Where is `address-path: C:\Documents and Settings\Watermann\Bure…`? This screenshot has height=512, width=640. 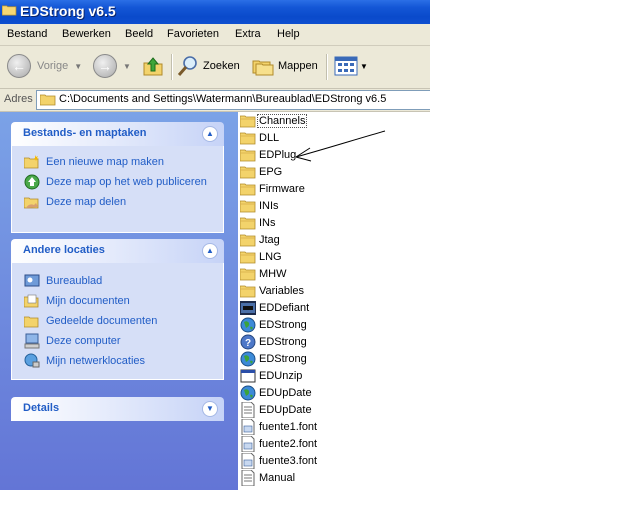
address-path: C:\Documents and Settings\Watermann\Bure… is located at coordinates (223, 99).